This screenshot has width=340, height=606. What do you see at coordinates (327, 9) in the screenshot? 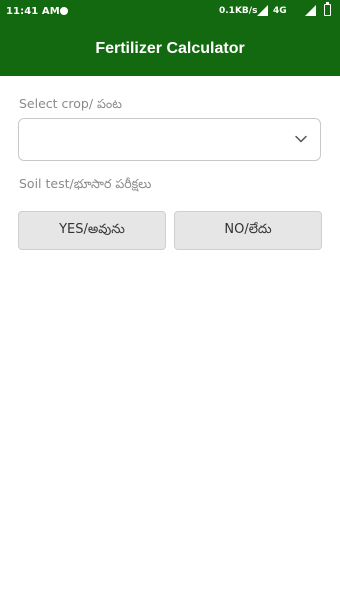
I see `battery-icon` at bounding box center [327, 9].